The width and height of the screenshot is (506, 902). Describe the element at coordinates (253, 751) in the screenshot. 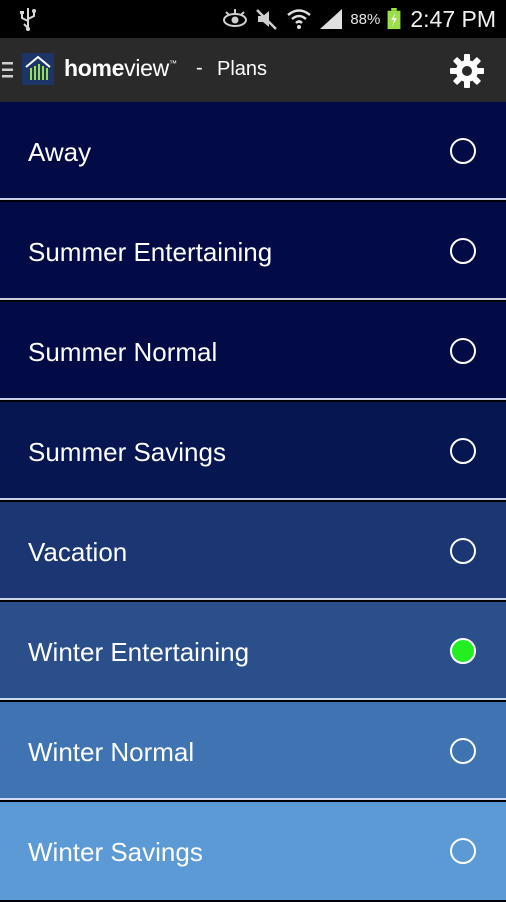

I see `plan-row-winter-normal: Winter Normal` at that location.